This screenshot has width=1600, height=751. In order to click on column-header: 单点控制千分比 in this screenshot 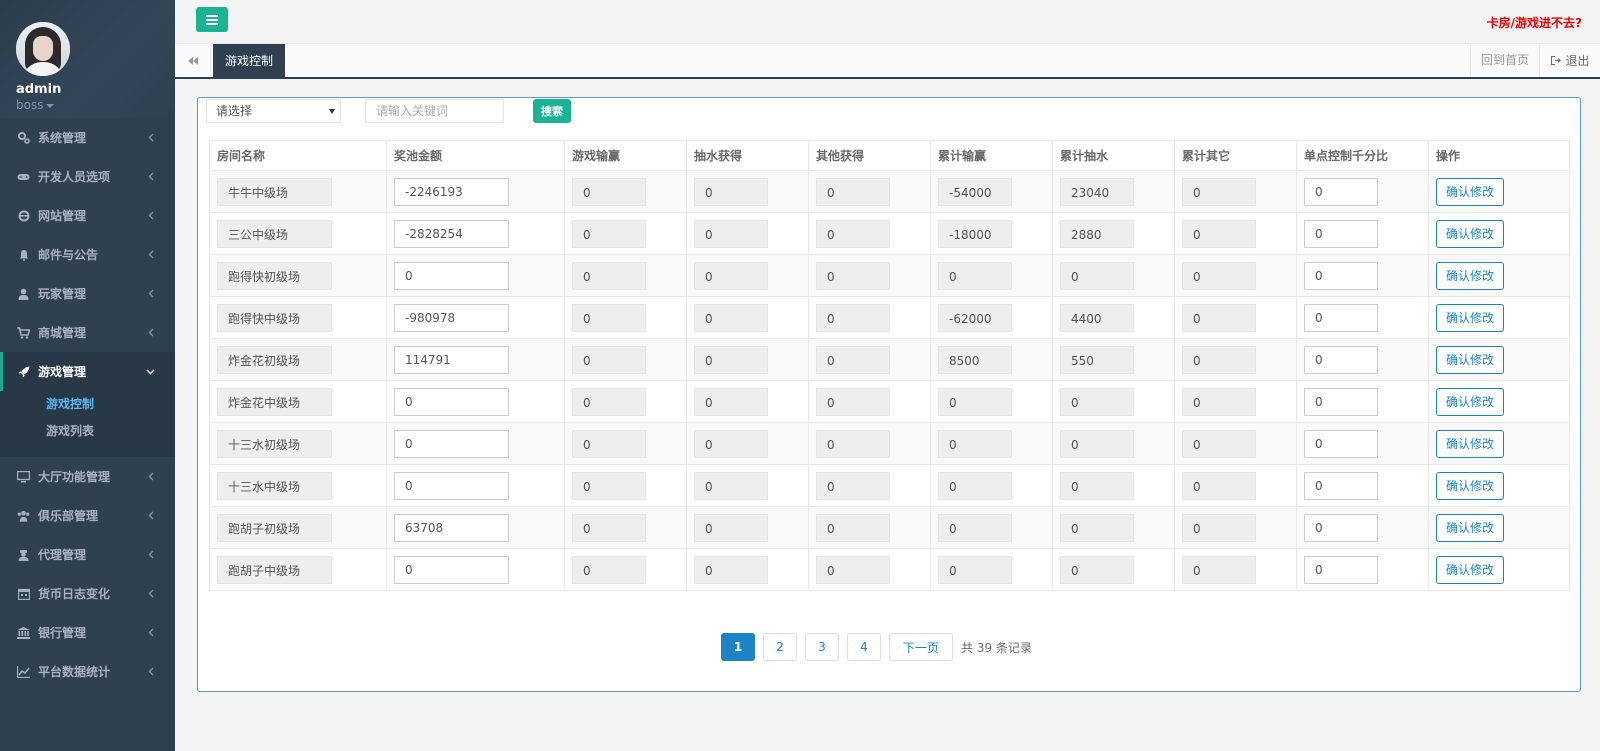, I will do `click(1362, 155)`.